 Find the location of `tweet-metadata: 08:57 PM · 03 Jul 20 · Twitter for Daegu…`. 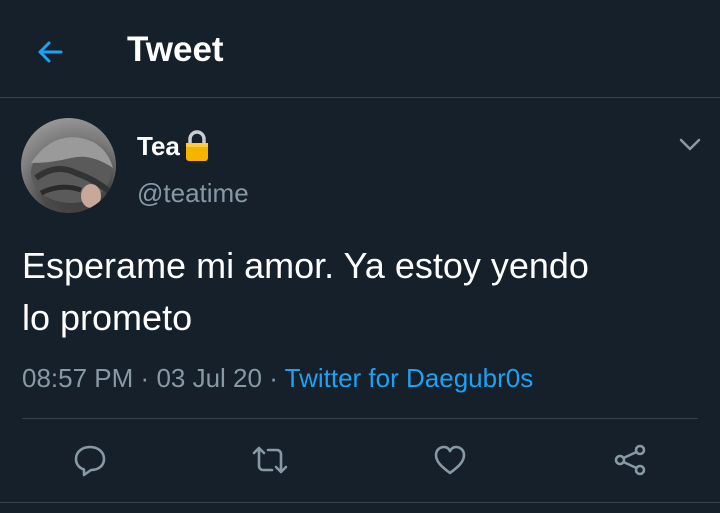

tweet-metadata: 08:57 PM · 03 Jul 20 · Twitter for Daegu… is located at coordinates (277, 378).